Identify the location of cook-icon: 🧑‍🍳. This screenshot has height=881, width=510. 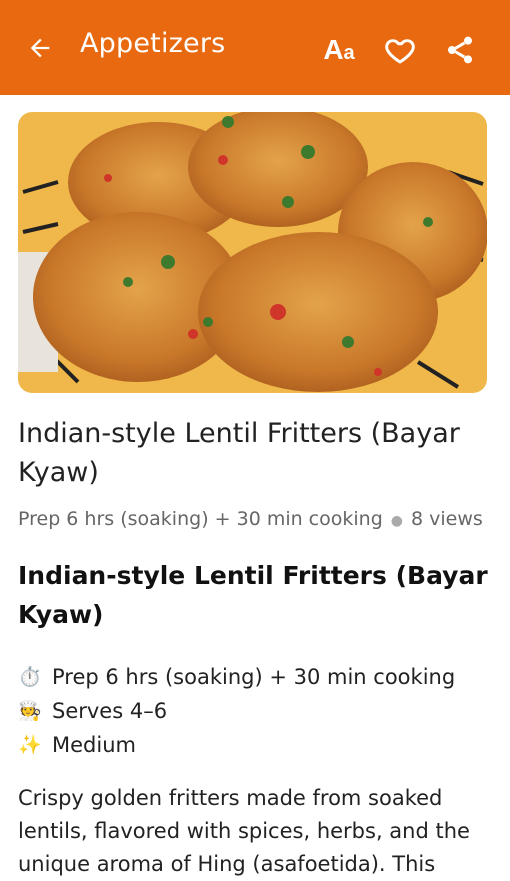
(30, 711).